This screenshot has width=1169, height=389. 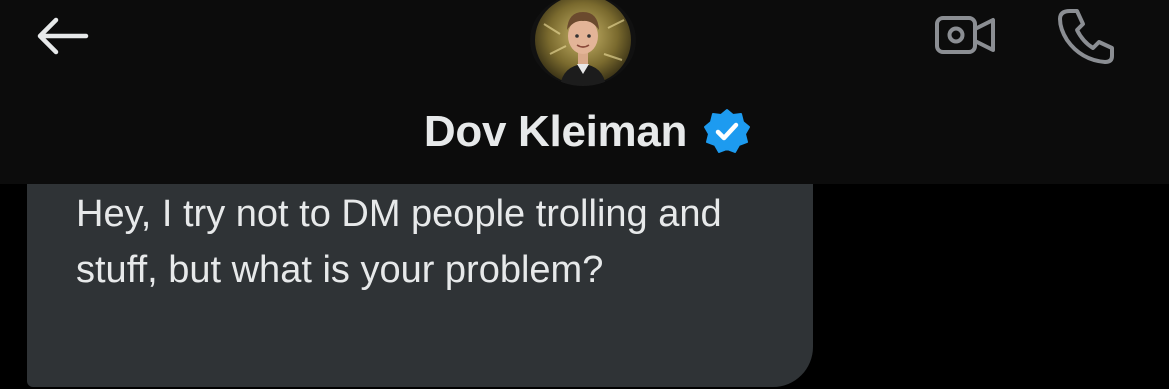 I want to click on back-button, so click(x=61, y=36).